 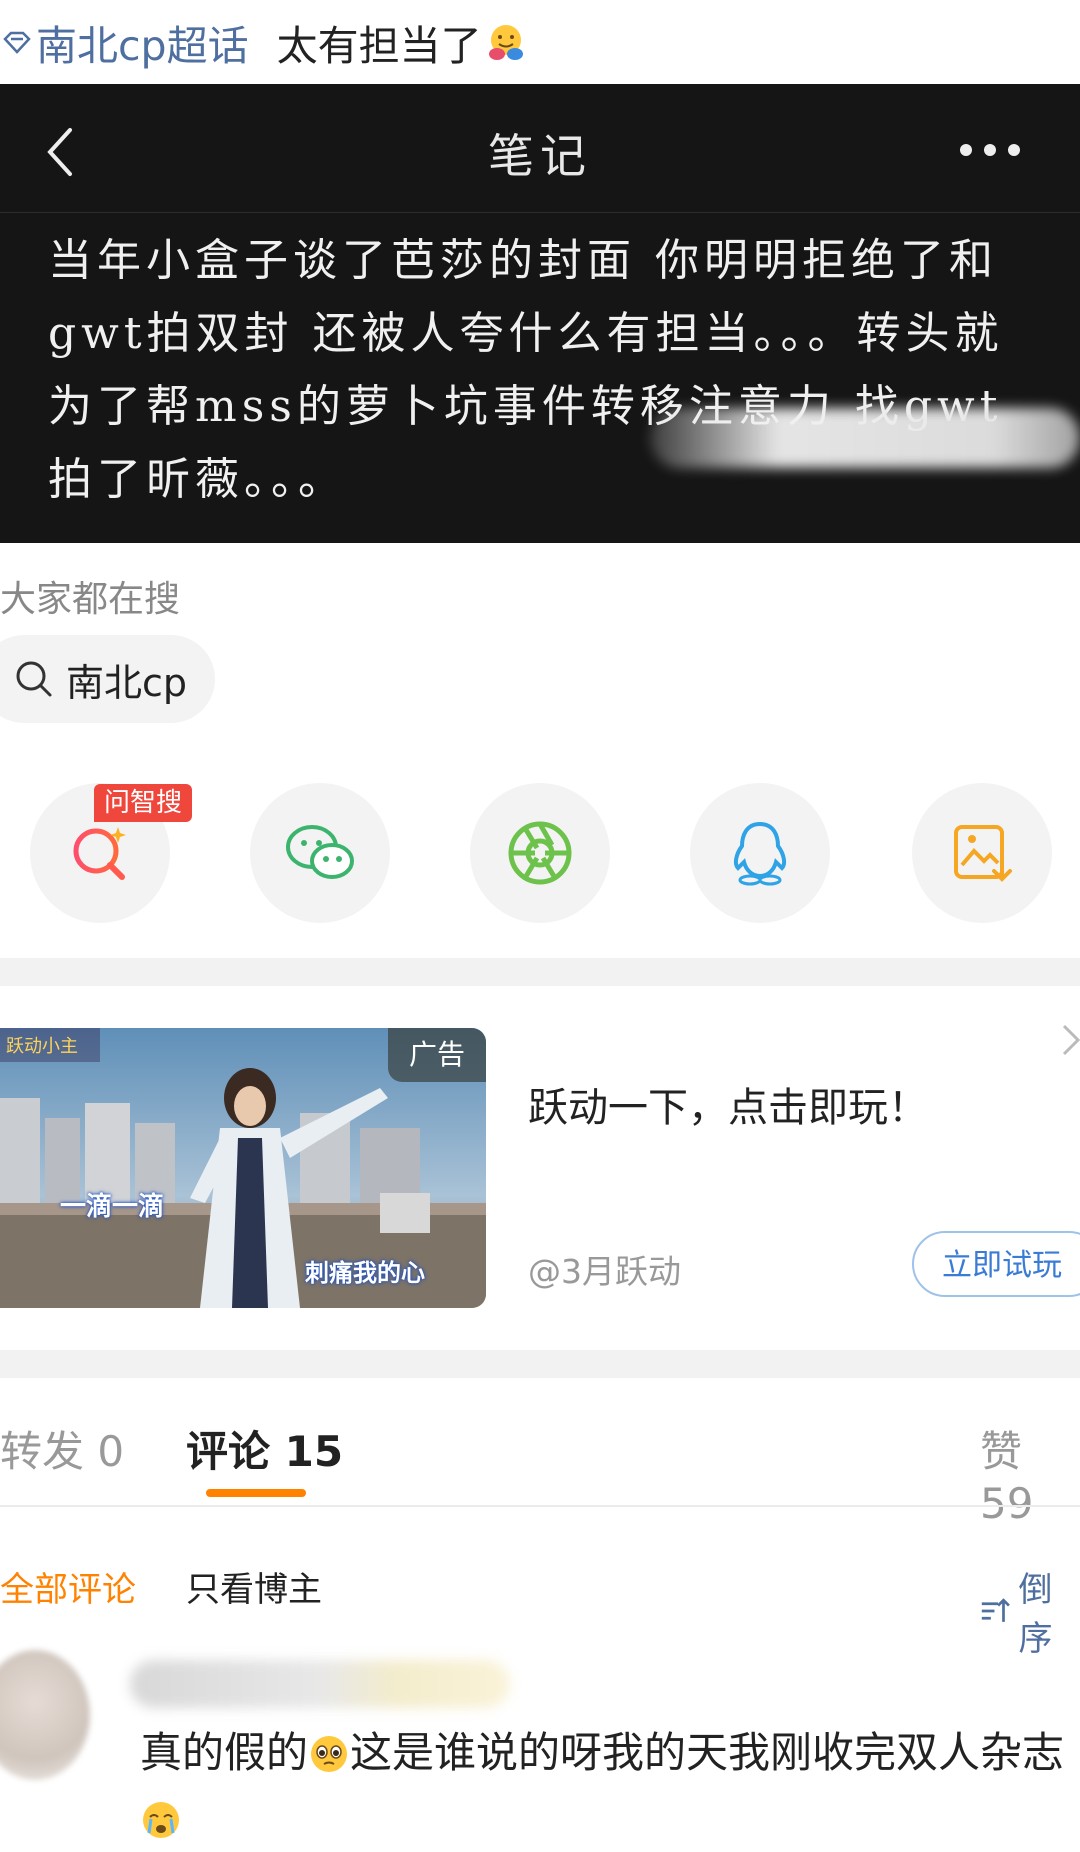 I want to click on ai-search-badge: 问智搜, so click(x=143, y=803).